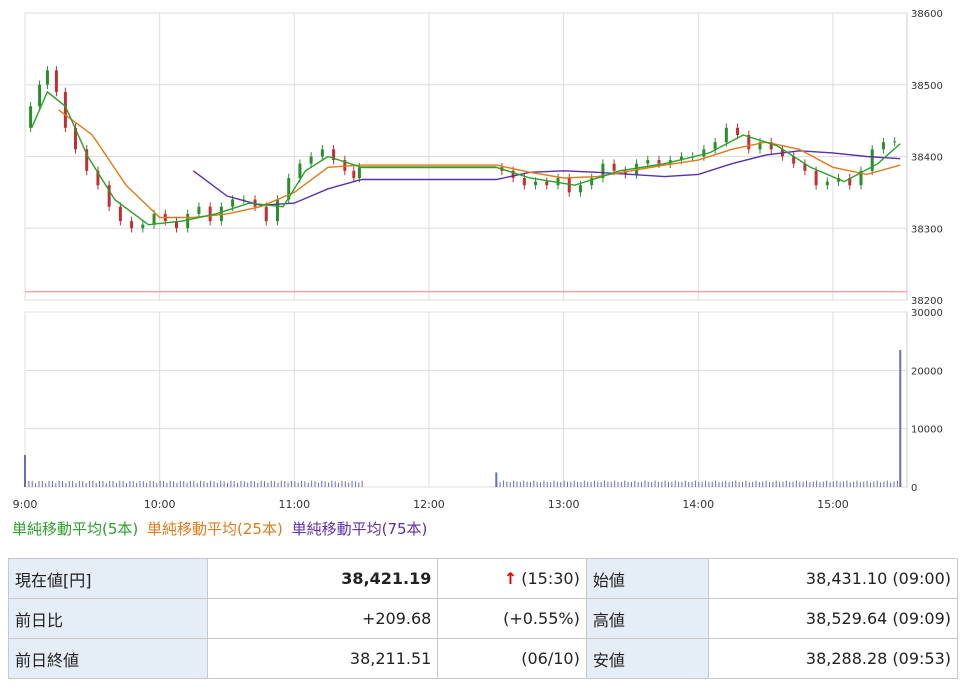 The image size is (965, 687). I want to click on current-price-value: 38,421.19, so click(322, 578).